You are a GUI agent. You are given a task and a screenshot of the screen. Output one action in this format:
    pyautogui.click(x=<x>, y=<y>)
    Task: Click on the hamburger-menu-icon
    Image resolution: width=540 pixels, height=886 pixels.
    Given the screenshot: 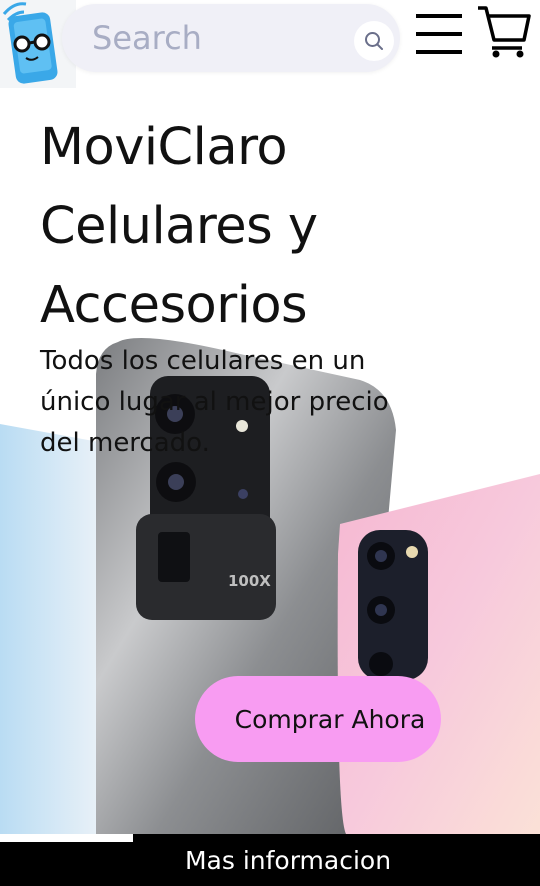 What is the action you would take?
    pyautogui.click(x=439, y=34)
    